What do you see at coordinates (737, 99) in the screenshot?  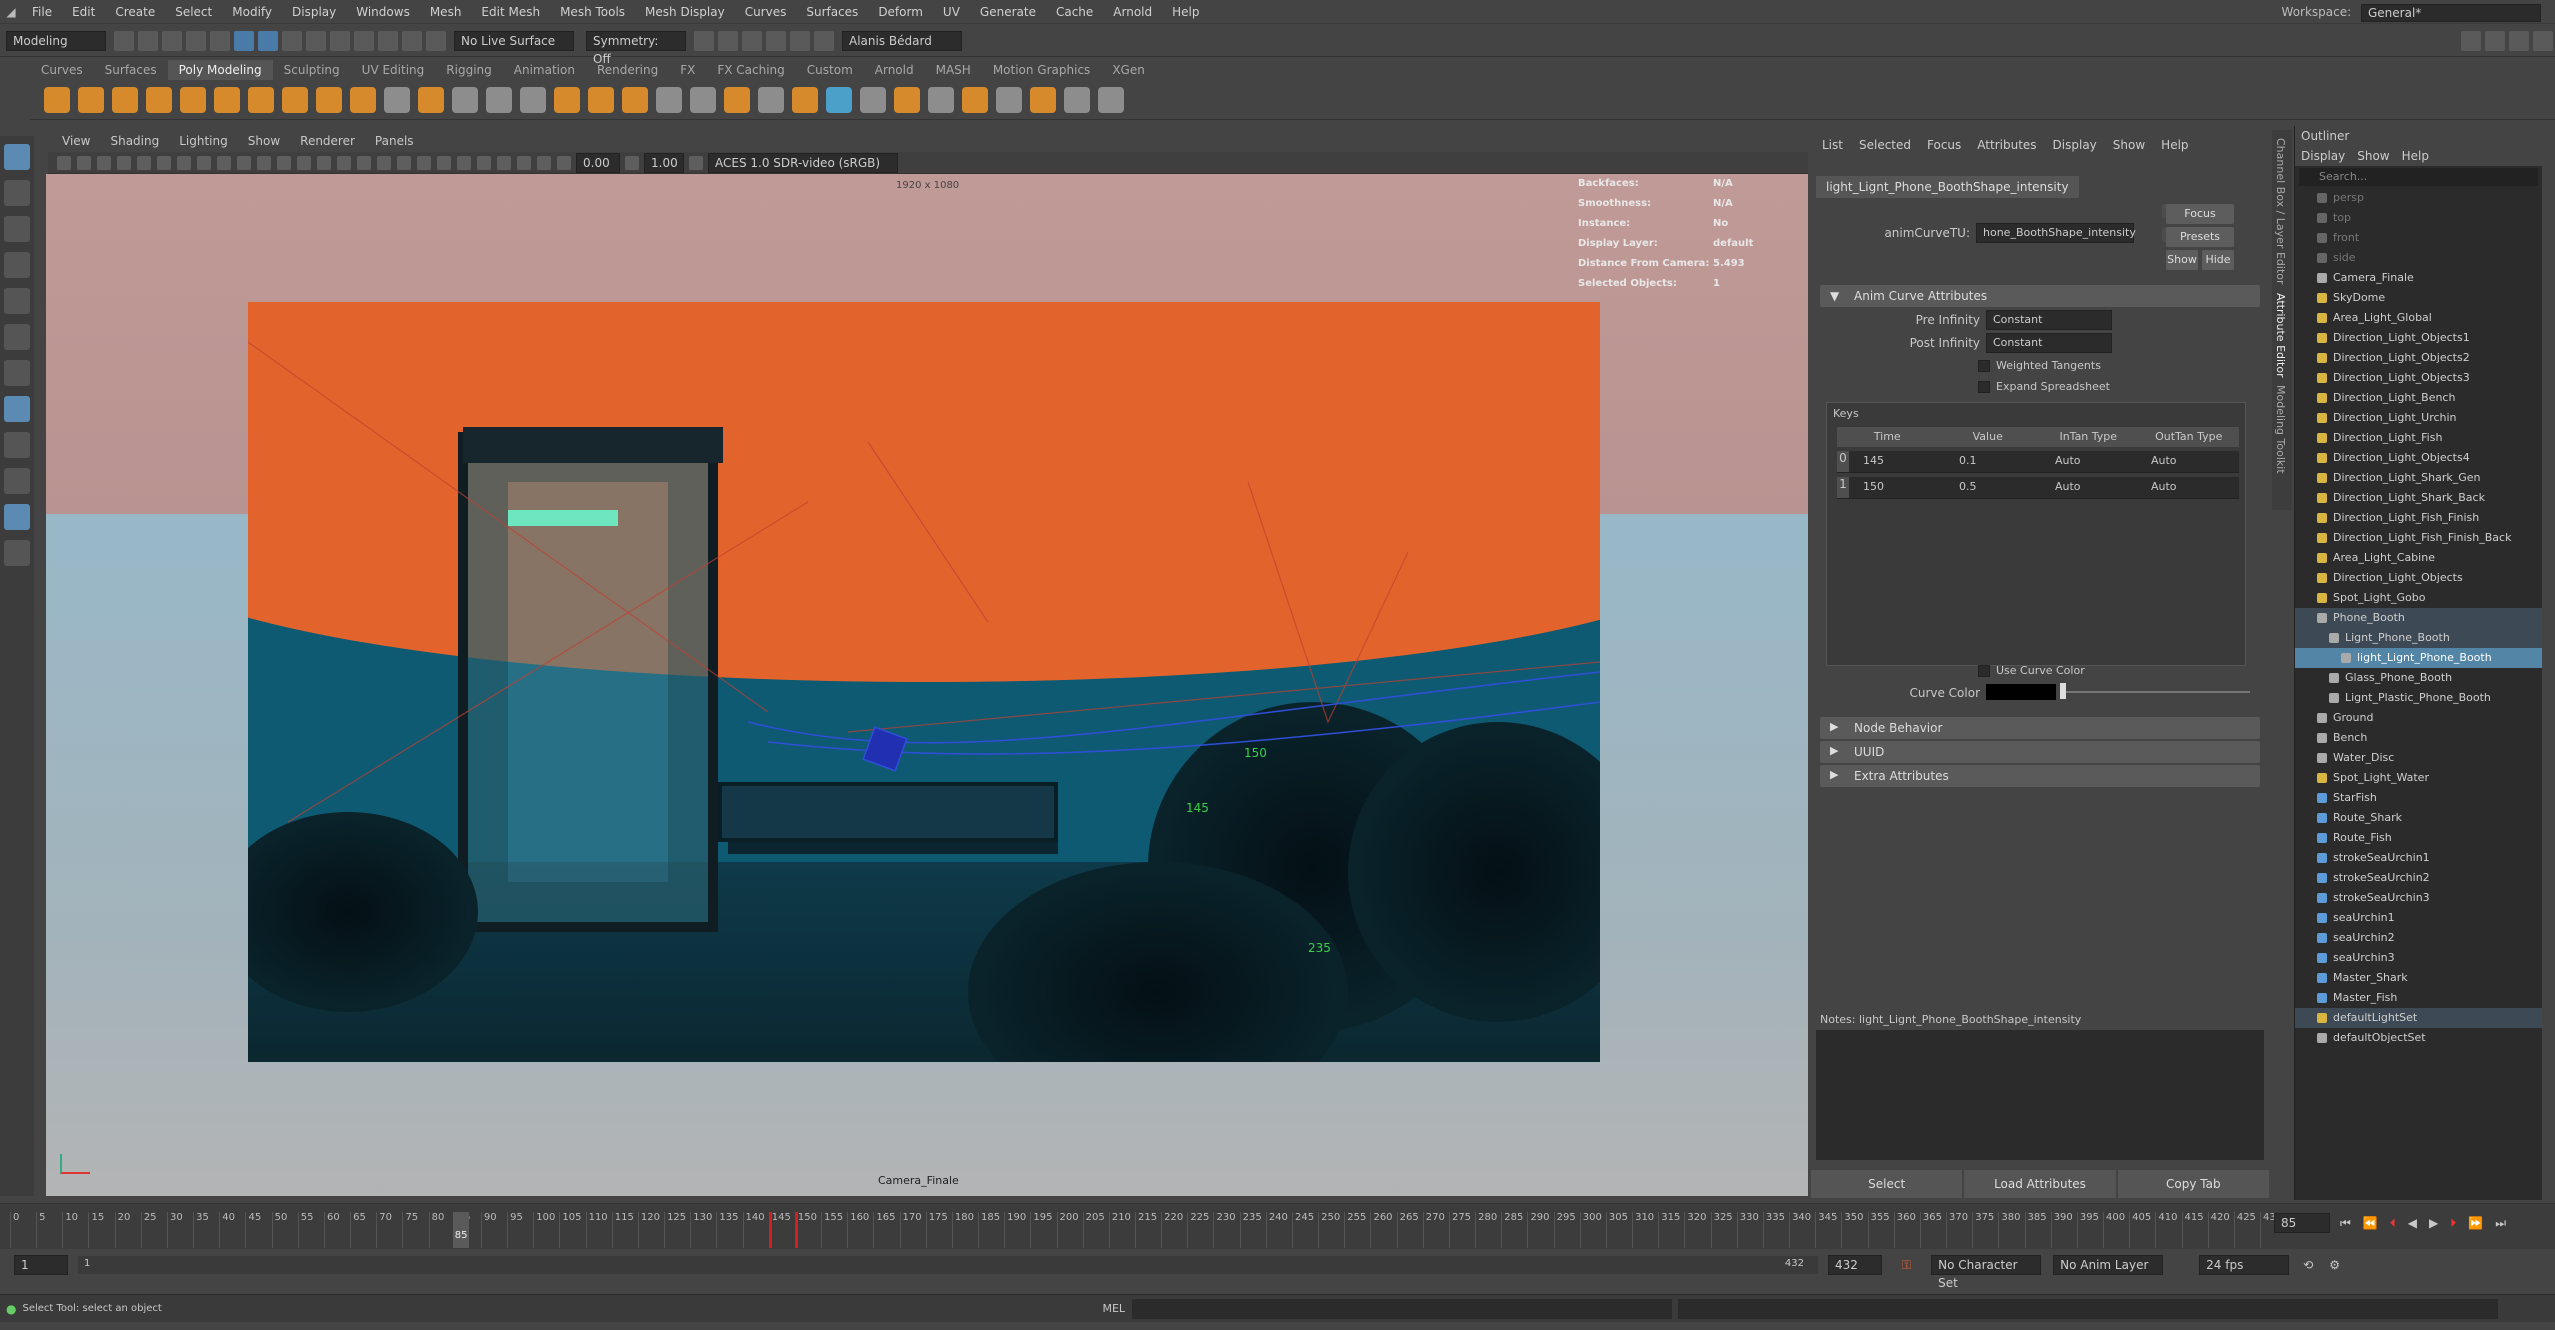 I see `bevel-icon` at bounding box center [737, 99].